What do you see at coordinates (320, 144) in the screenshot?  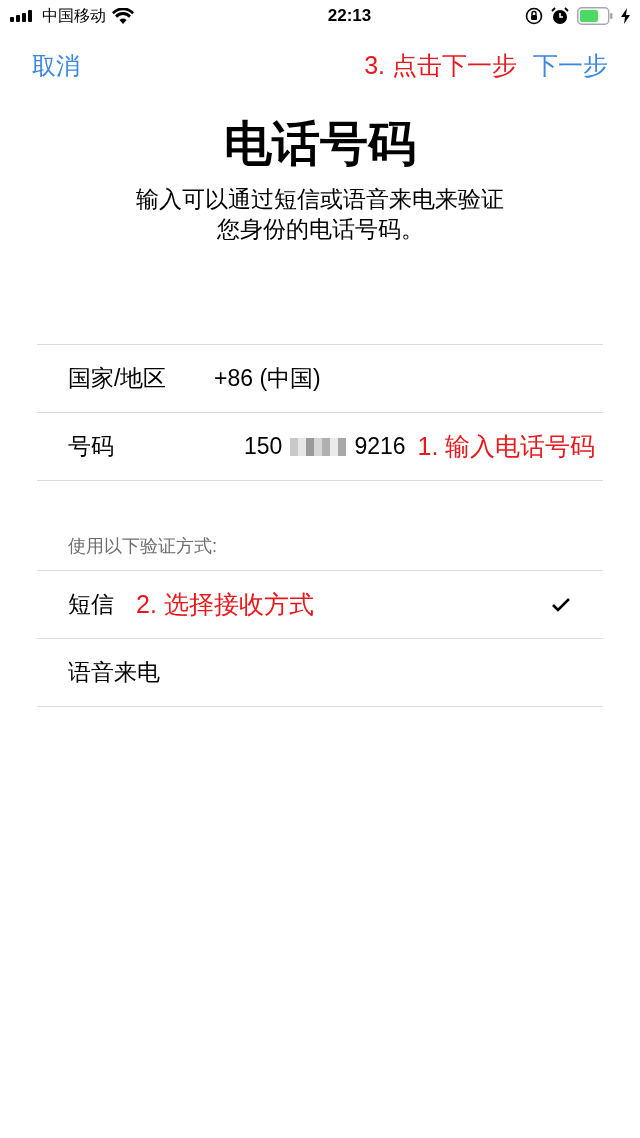 I see `page-title: 电话号码` at bounding box center [320, 144].